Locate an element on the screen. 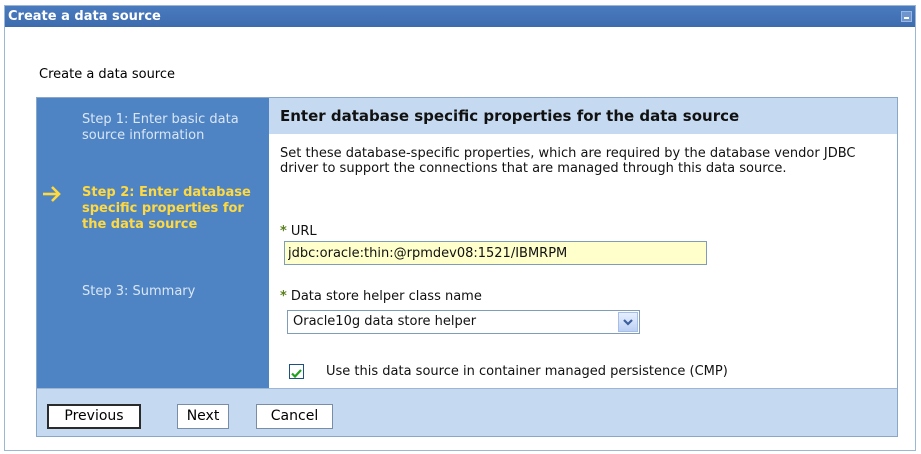 The height and width of the screenshot is (454, 921). checkmark-icon is located at coordinates (296, 374).